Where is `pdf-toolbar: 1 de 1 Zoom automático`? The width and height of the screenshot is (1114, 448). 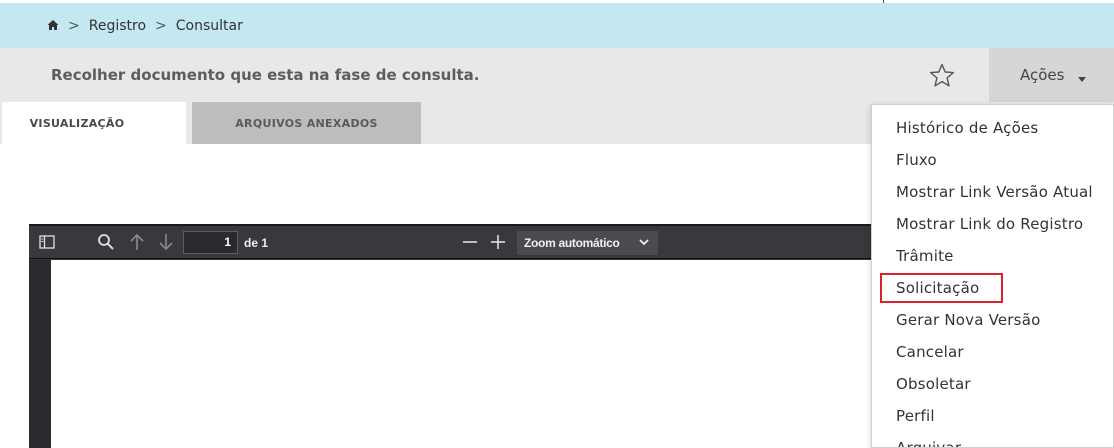
pdf-toolbar: 1 de 1 Zoom automático is located at coordinates (459, 242).